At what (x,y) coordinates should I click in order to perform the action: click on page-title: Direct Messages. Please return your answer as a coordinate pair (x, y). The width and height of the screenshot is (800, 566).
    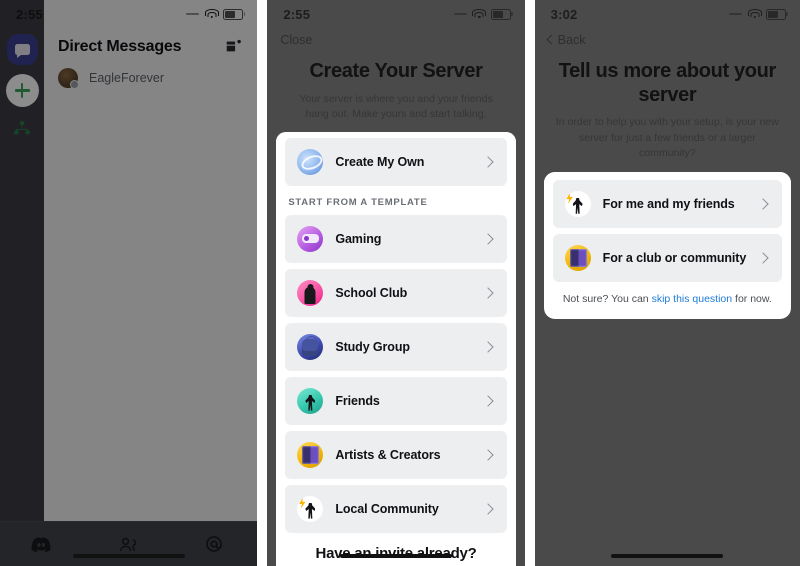
    Looking at the image, I should click on (120, 46).